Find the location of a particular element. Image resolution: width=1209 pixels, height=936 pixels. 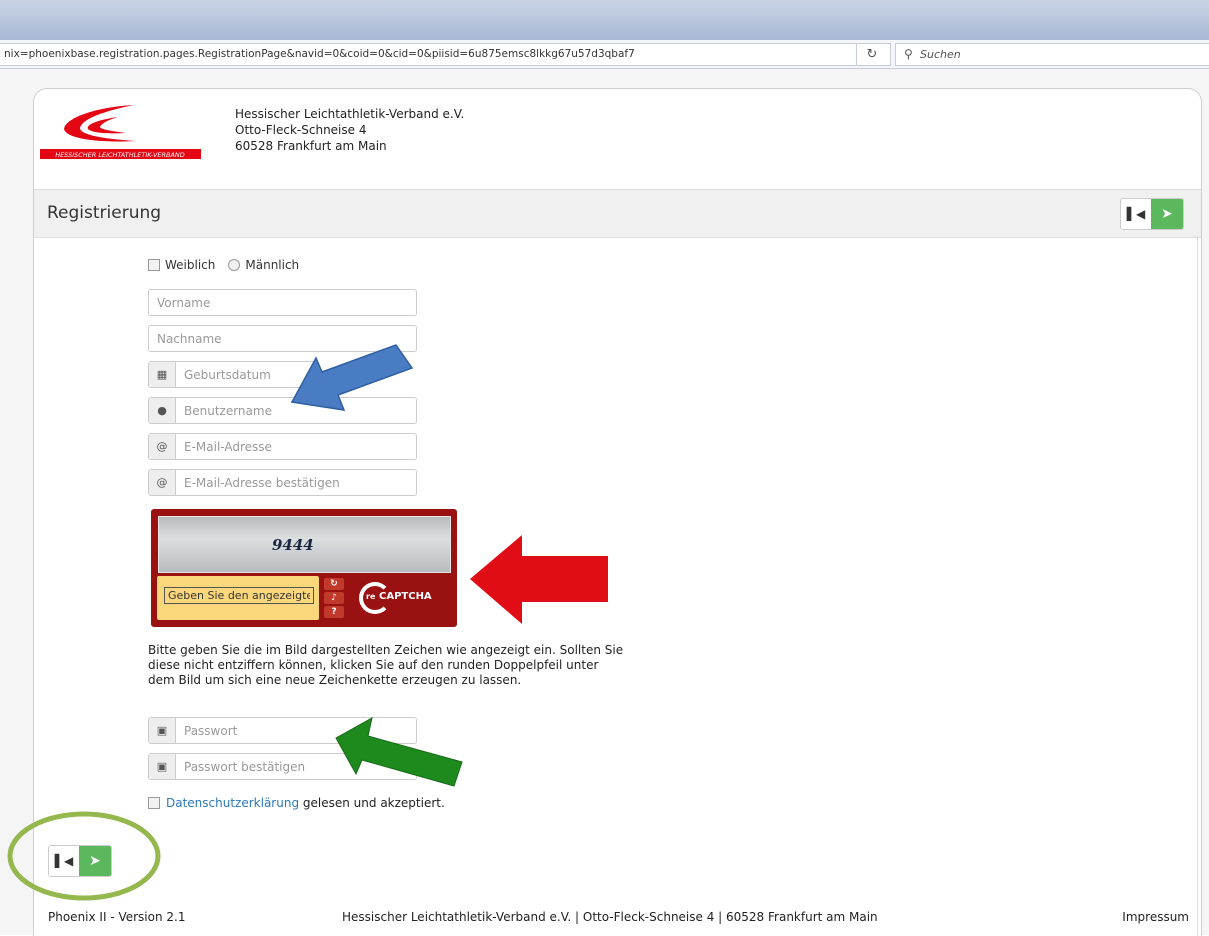

imprint-link: Impressum is located at coordinates (1155, 917).